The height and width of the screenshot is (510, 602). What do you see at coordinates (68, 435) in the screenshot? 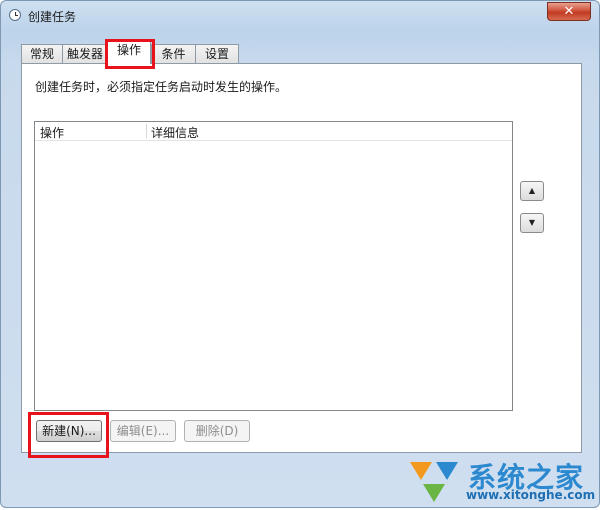
I see `highlight-new-button` at bounding box center [68, 435].